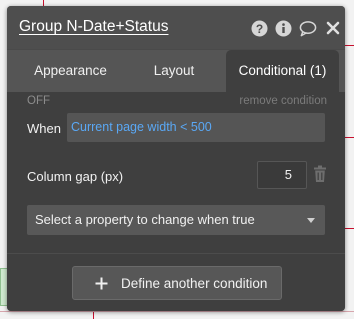 Image resolution: width=354 pixels, height=319 pixels. What do you see at coordinates (70, 71) in the screenshot?
I see `tab-appearance: Appearance` at bounding box center [70, 71].